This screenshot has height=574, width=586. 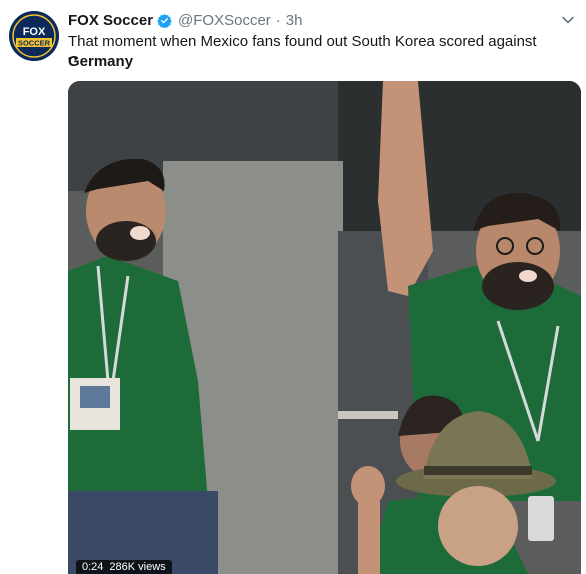 I want to click on tweet-header: FOX Soccer @FOXSoccer · 3h, so click(x=322, y=20).